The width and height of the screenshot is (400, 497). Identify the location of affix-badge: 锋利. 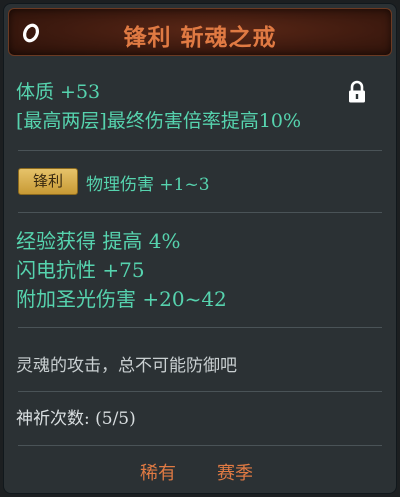
(48, 181).